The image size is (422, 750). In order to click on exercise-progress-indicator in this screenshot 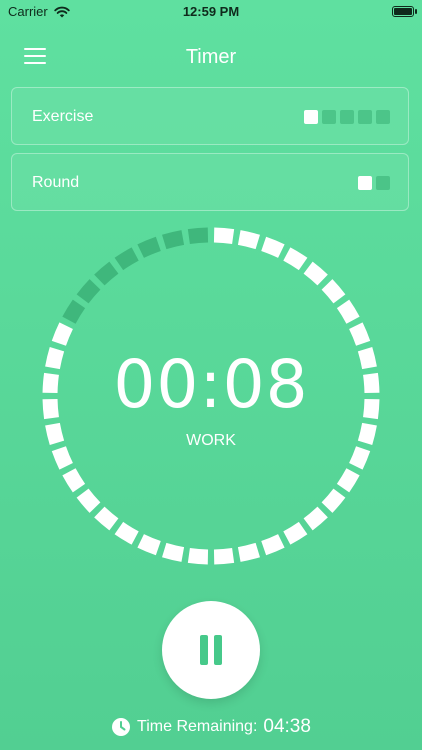, I will do `click(347, 117)`.